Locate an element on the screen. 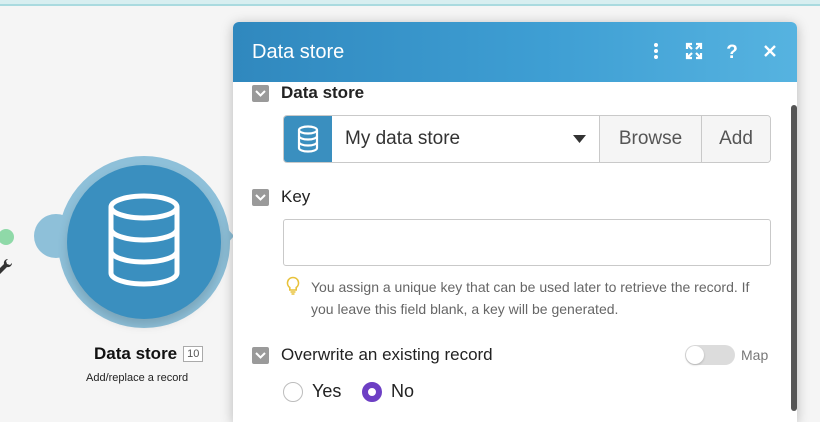 Image resolution: width=820 pixels, height=422 pixels. map-label: Map is located at coordinates (755, 355).